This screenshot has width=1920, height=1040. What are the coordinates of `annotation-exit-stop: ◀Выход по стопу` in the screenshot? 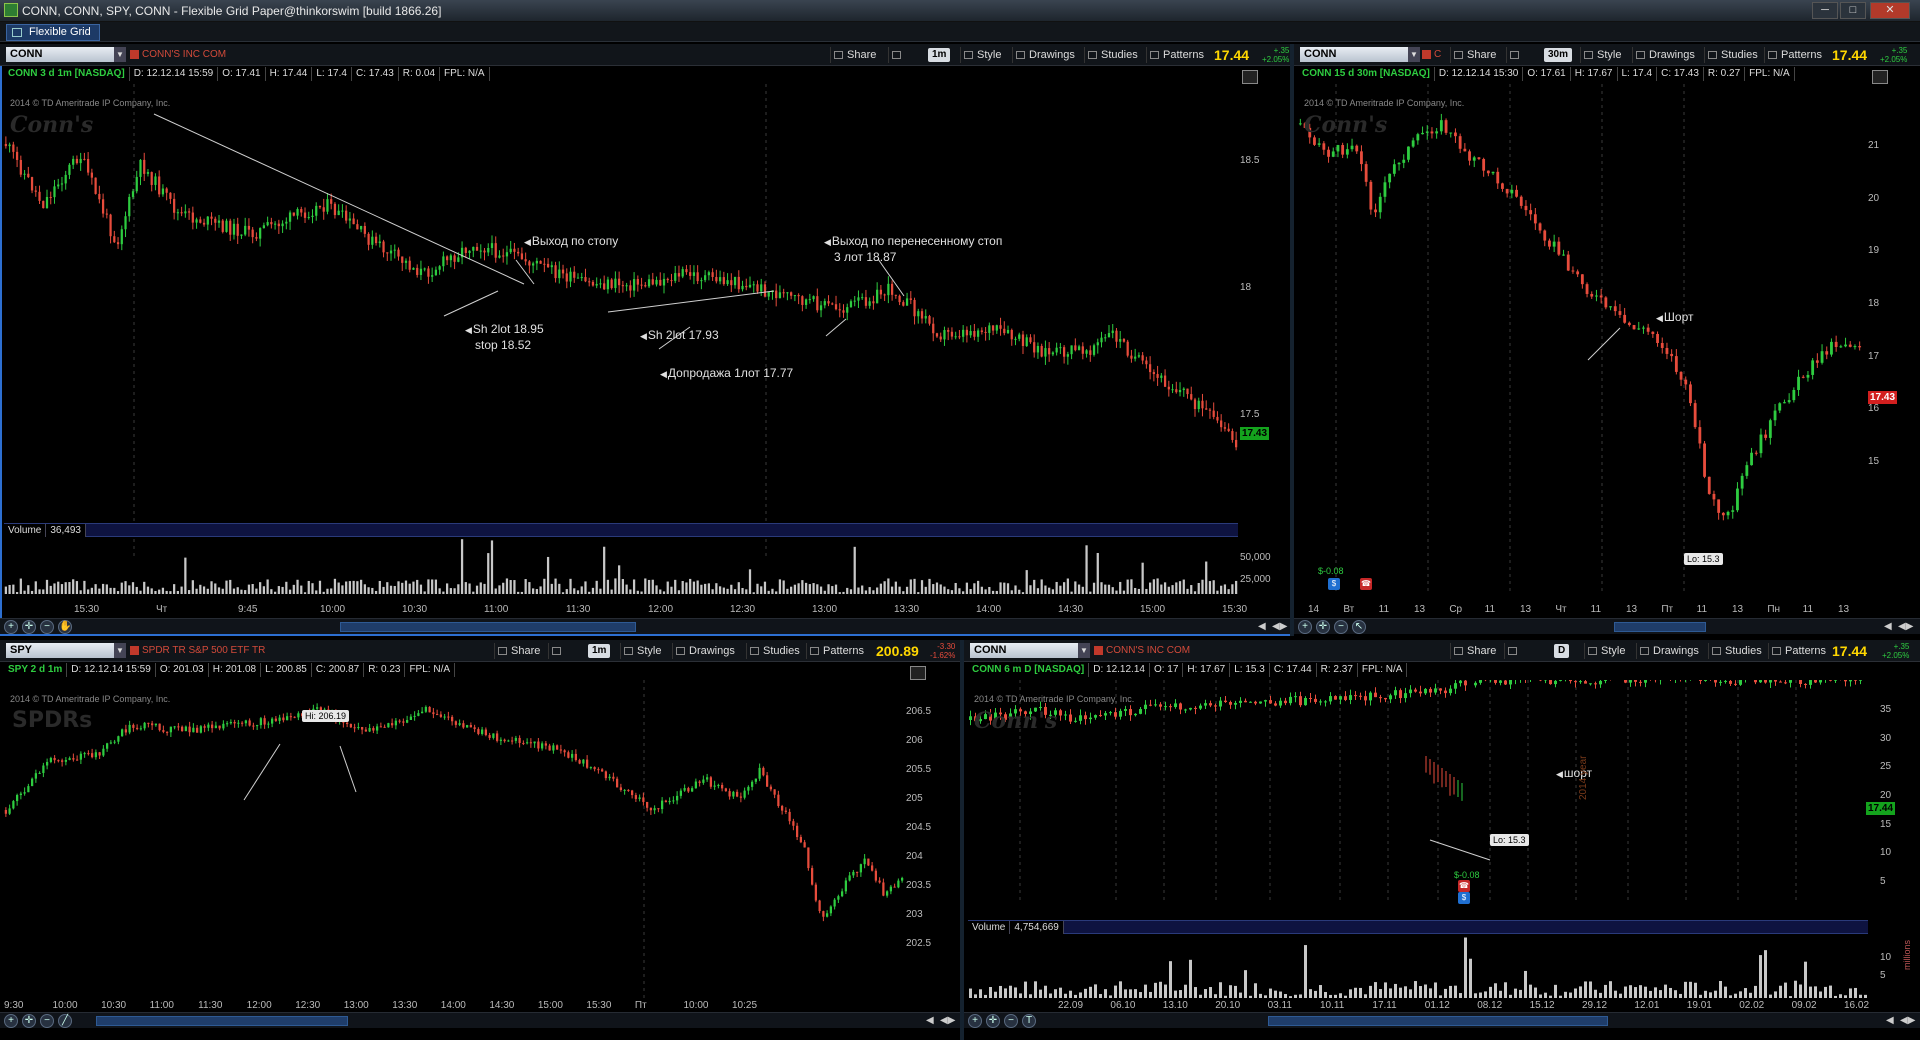 It's located at (571, 242).